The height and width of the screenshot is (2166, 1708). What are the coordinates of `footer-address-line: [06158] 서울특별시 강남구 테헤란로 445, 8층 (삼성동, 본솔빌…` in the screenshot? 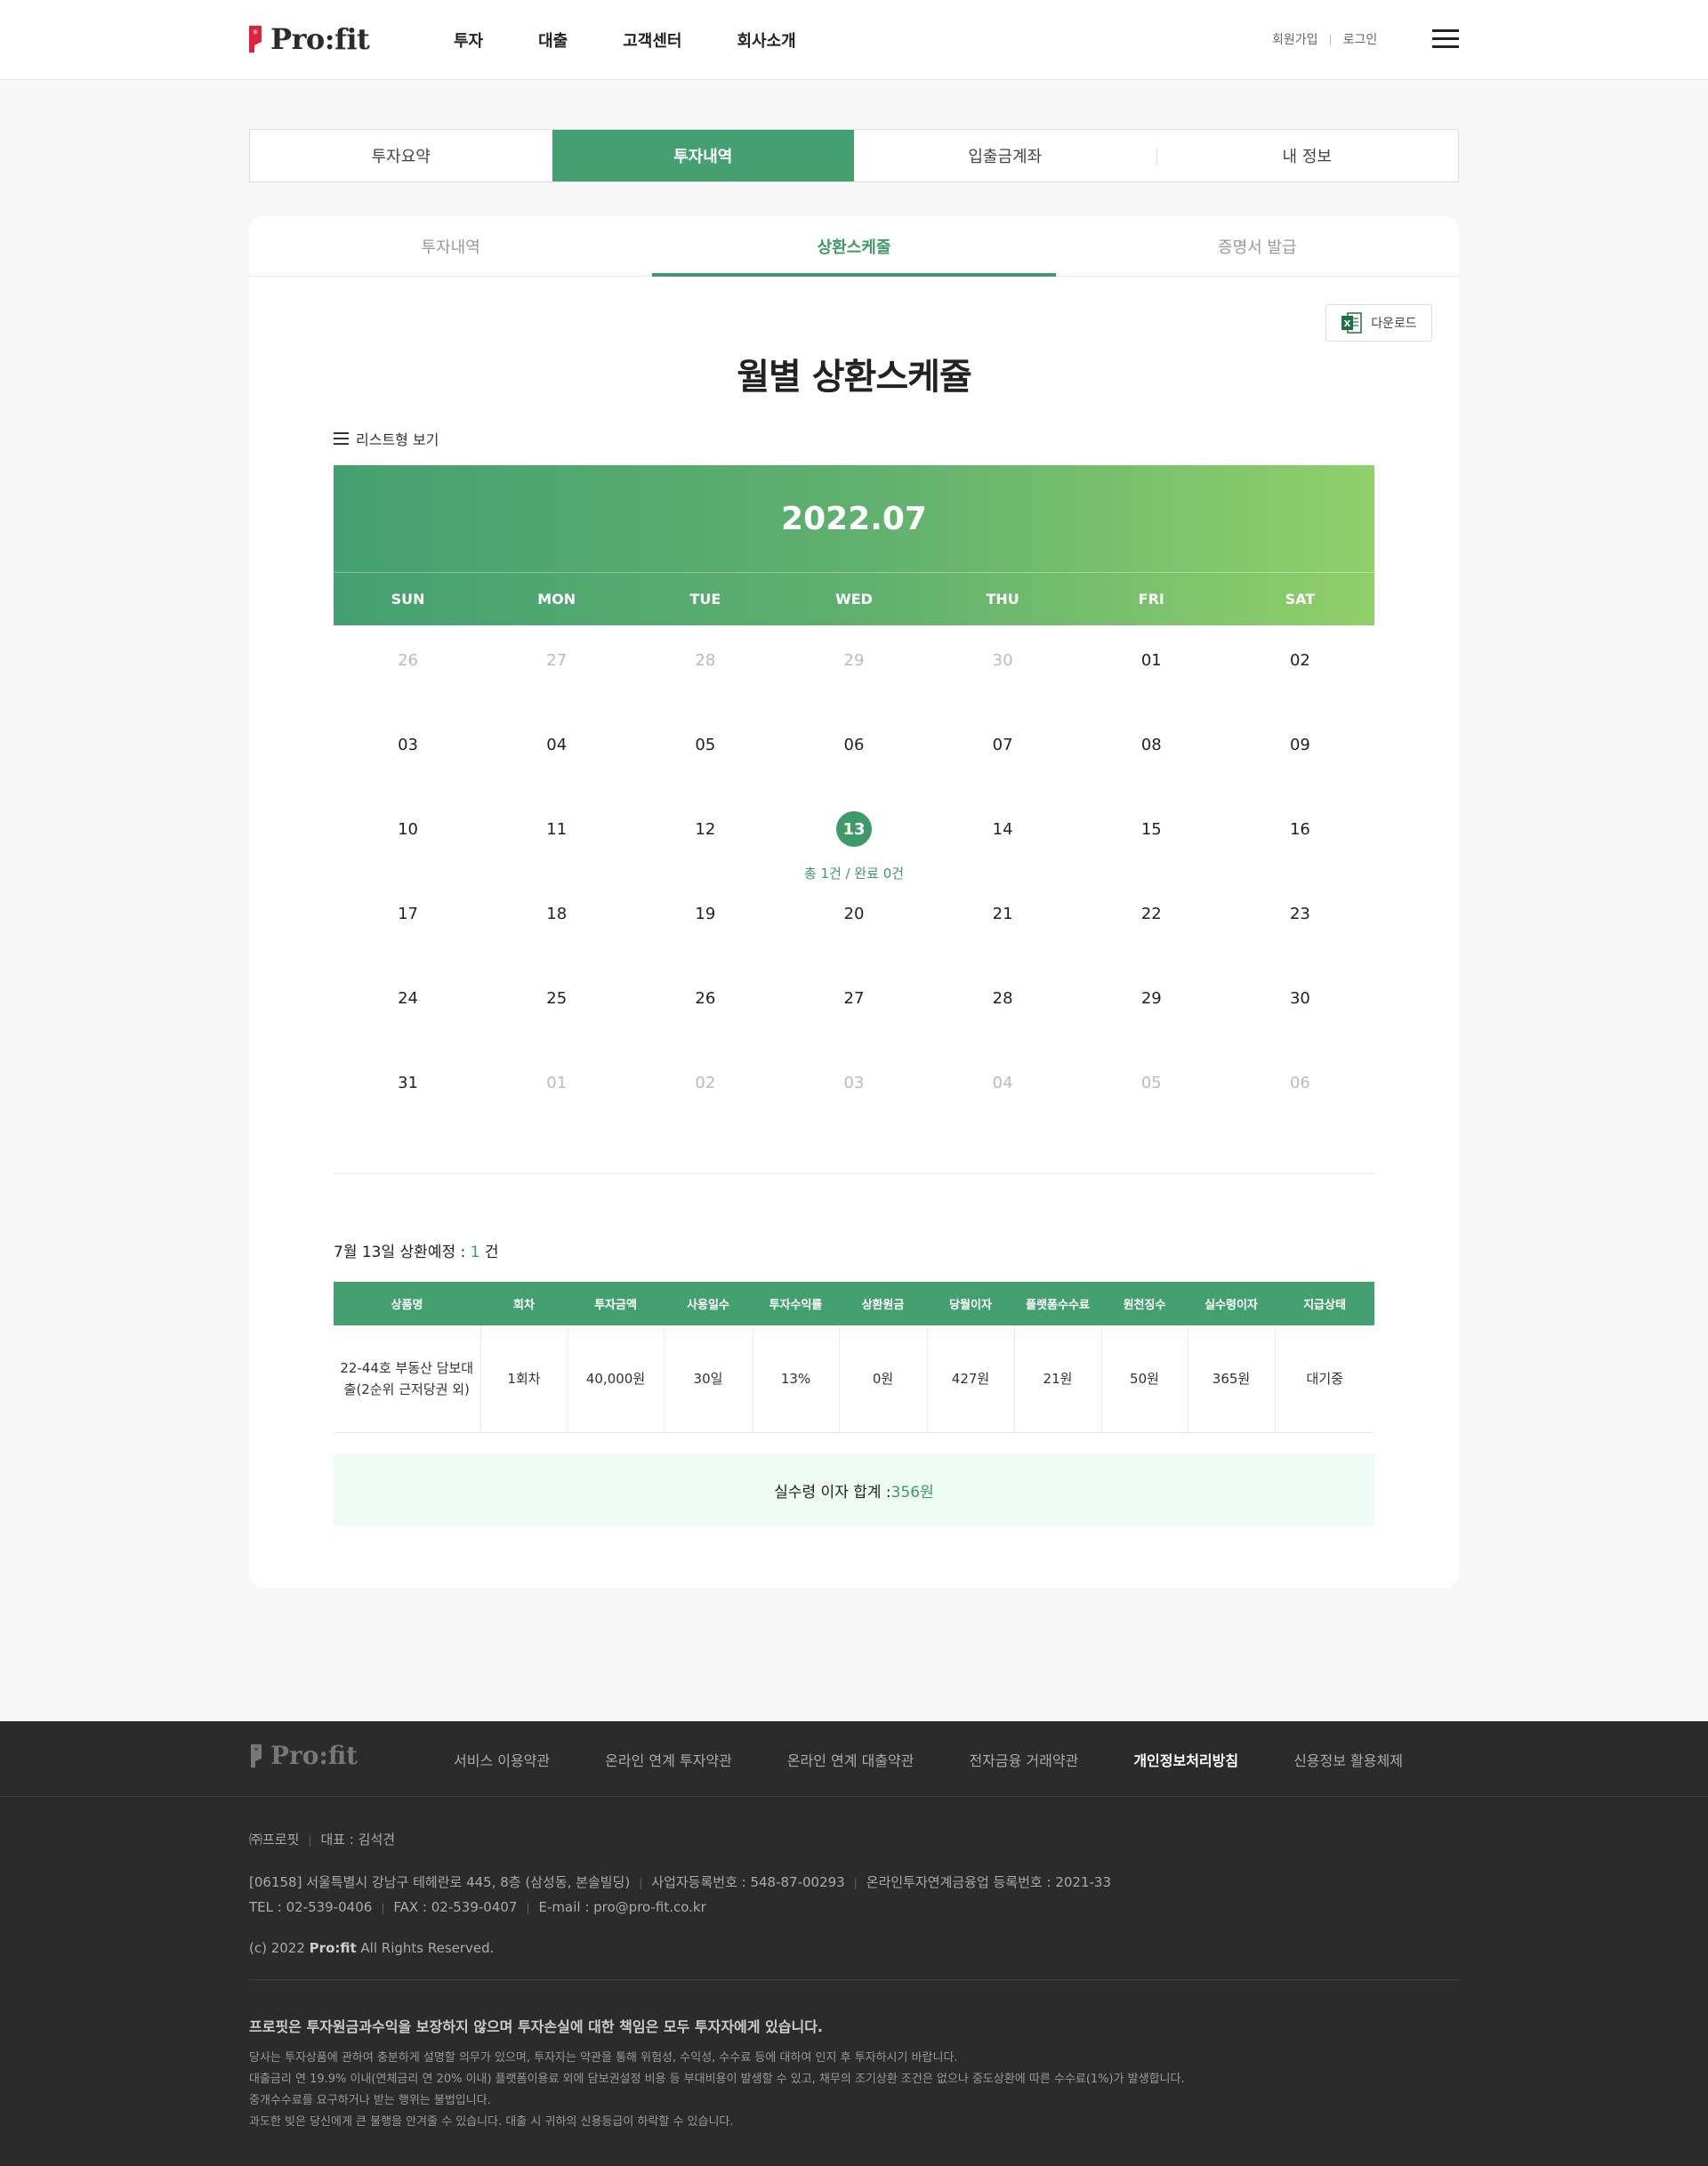 It's located at (680, 1881).